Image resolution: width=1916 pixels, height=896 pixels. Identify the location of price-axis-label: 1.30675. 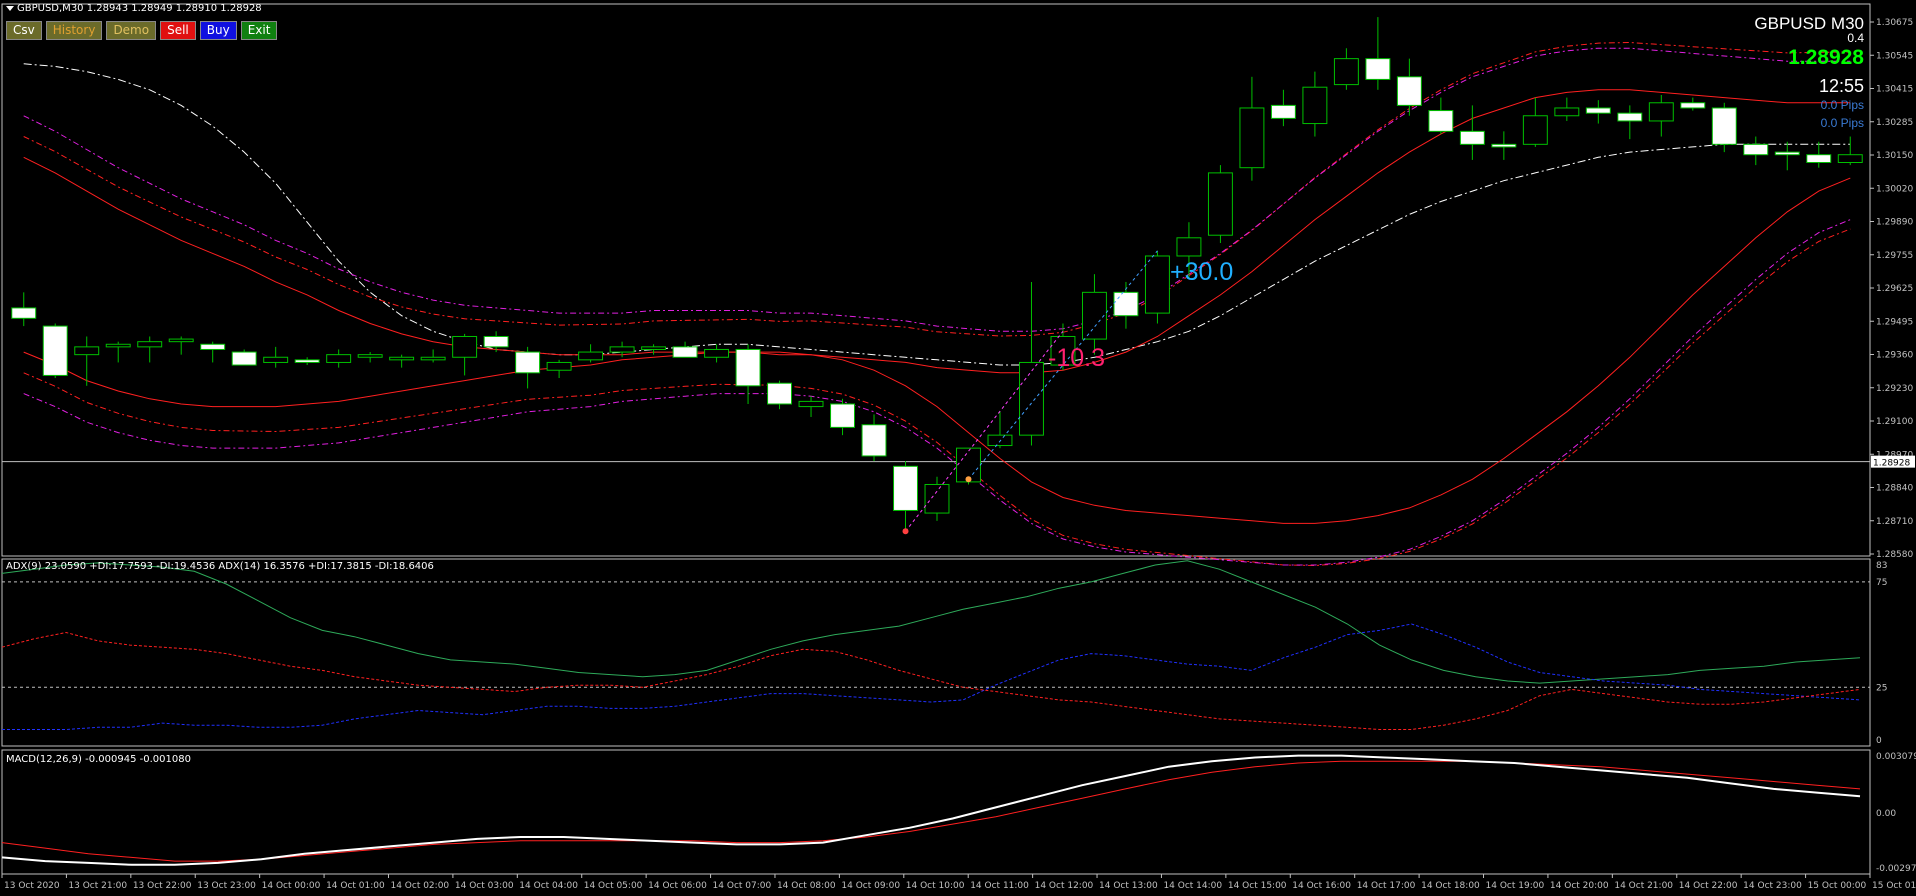
(1894, 23).